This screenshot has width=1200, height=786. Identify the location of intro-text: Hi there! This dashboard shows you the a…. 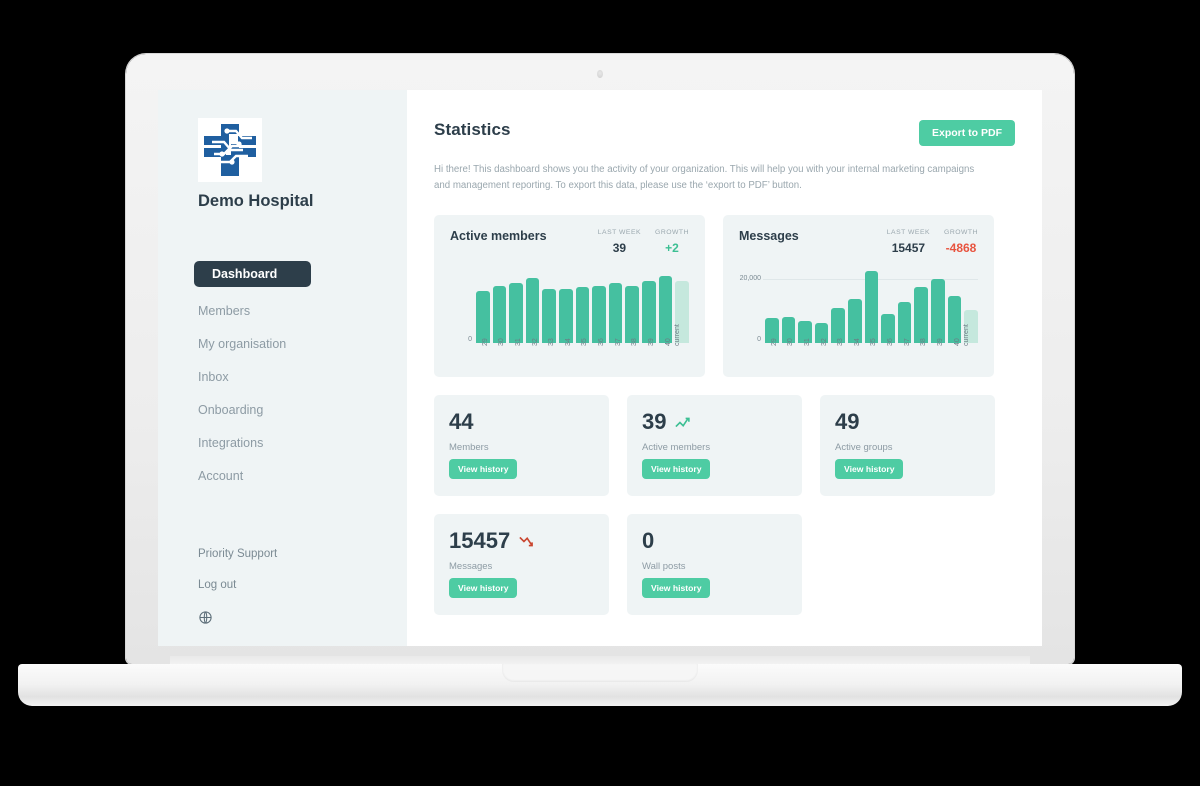
(704, 177).